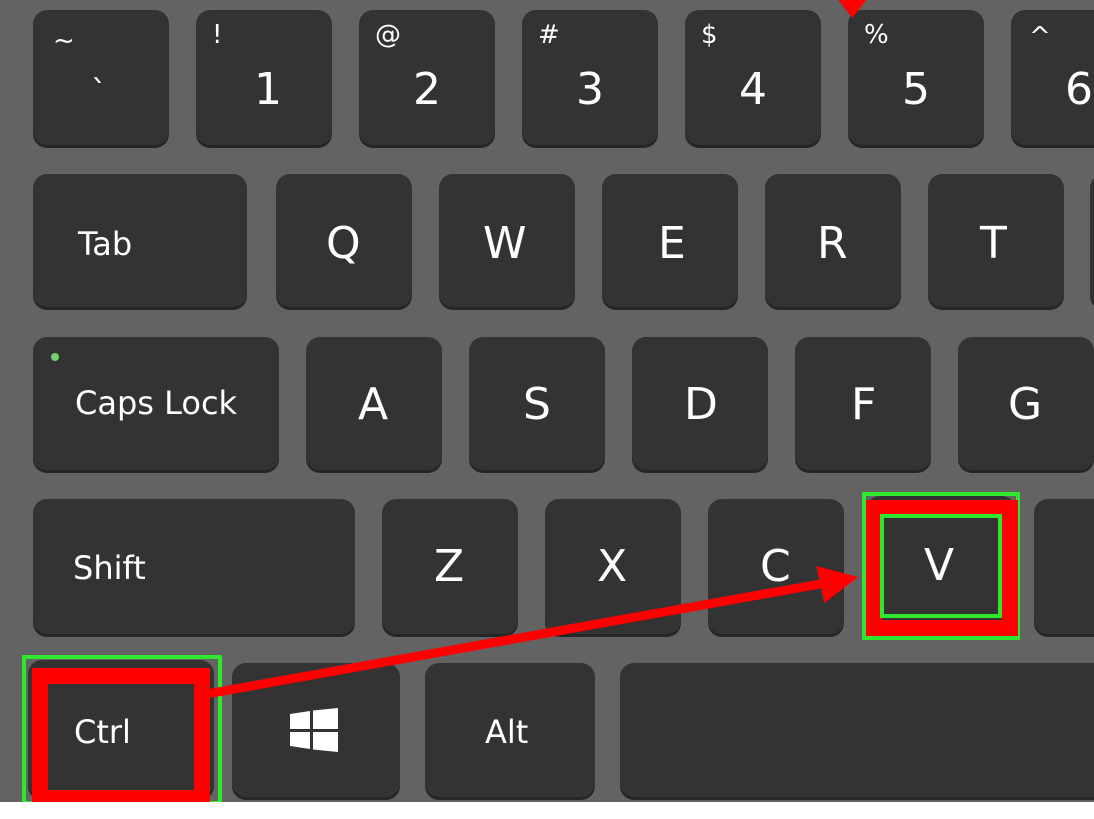  Describe the element at coordinates (516, 638) in the screenshot. I see `ctrl-to-v-arrow-shaft` at that location.